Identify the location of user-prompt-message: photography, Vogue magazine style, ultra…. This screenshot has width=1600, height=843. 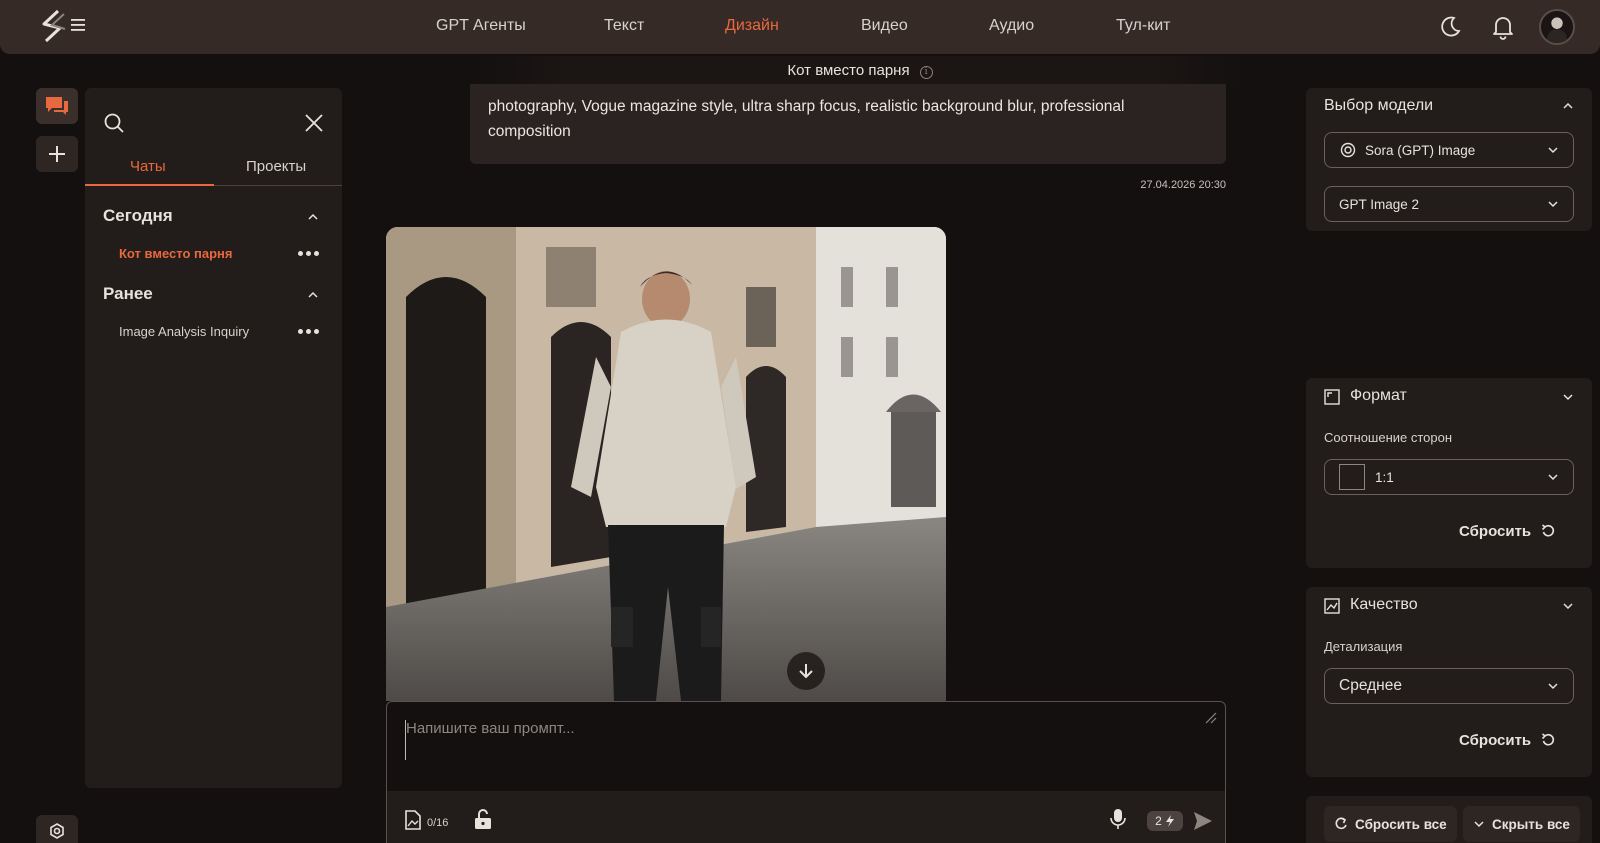
(848, 124).